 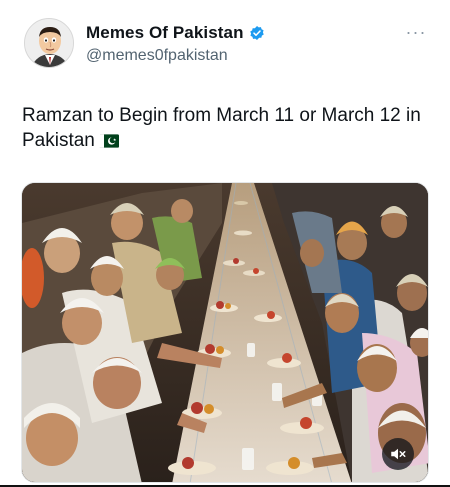 I want to click on more-horizontal-icon: ···, so click(x=416, y=32).